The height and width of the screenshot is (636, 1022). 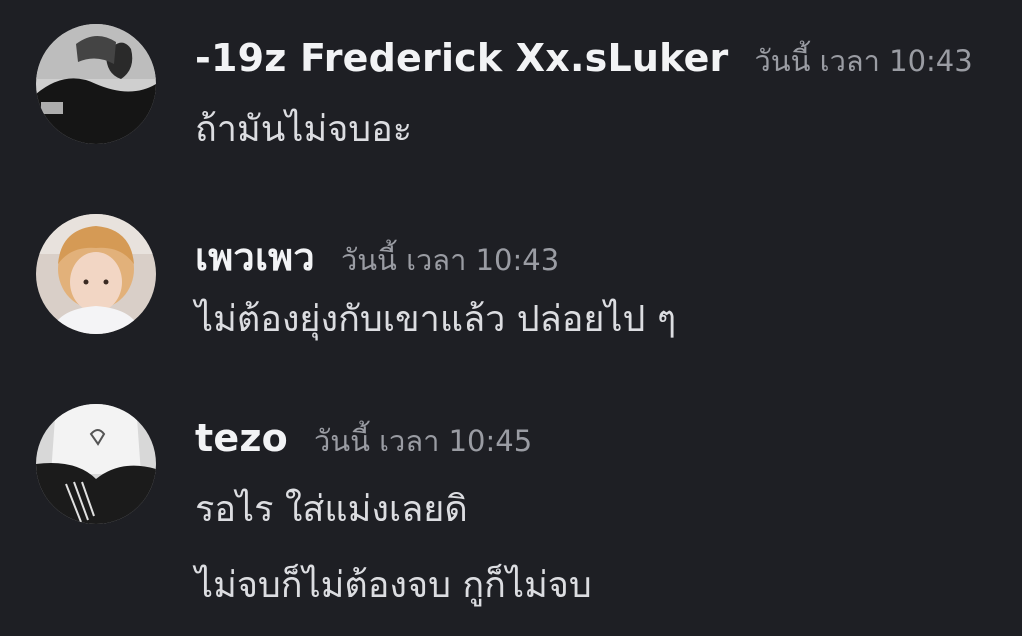 I want to click on username: tezo, so click(x=241, y=438).